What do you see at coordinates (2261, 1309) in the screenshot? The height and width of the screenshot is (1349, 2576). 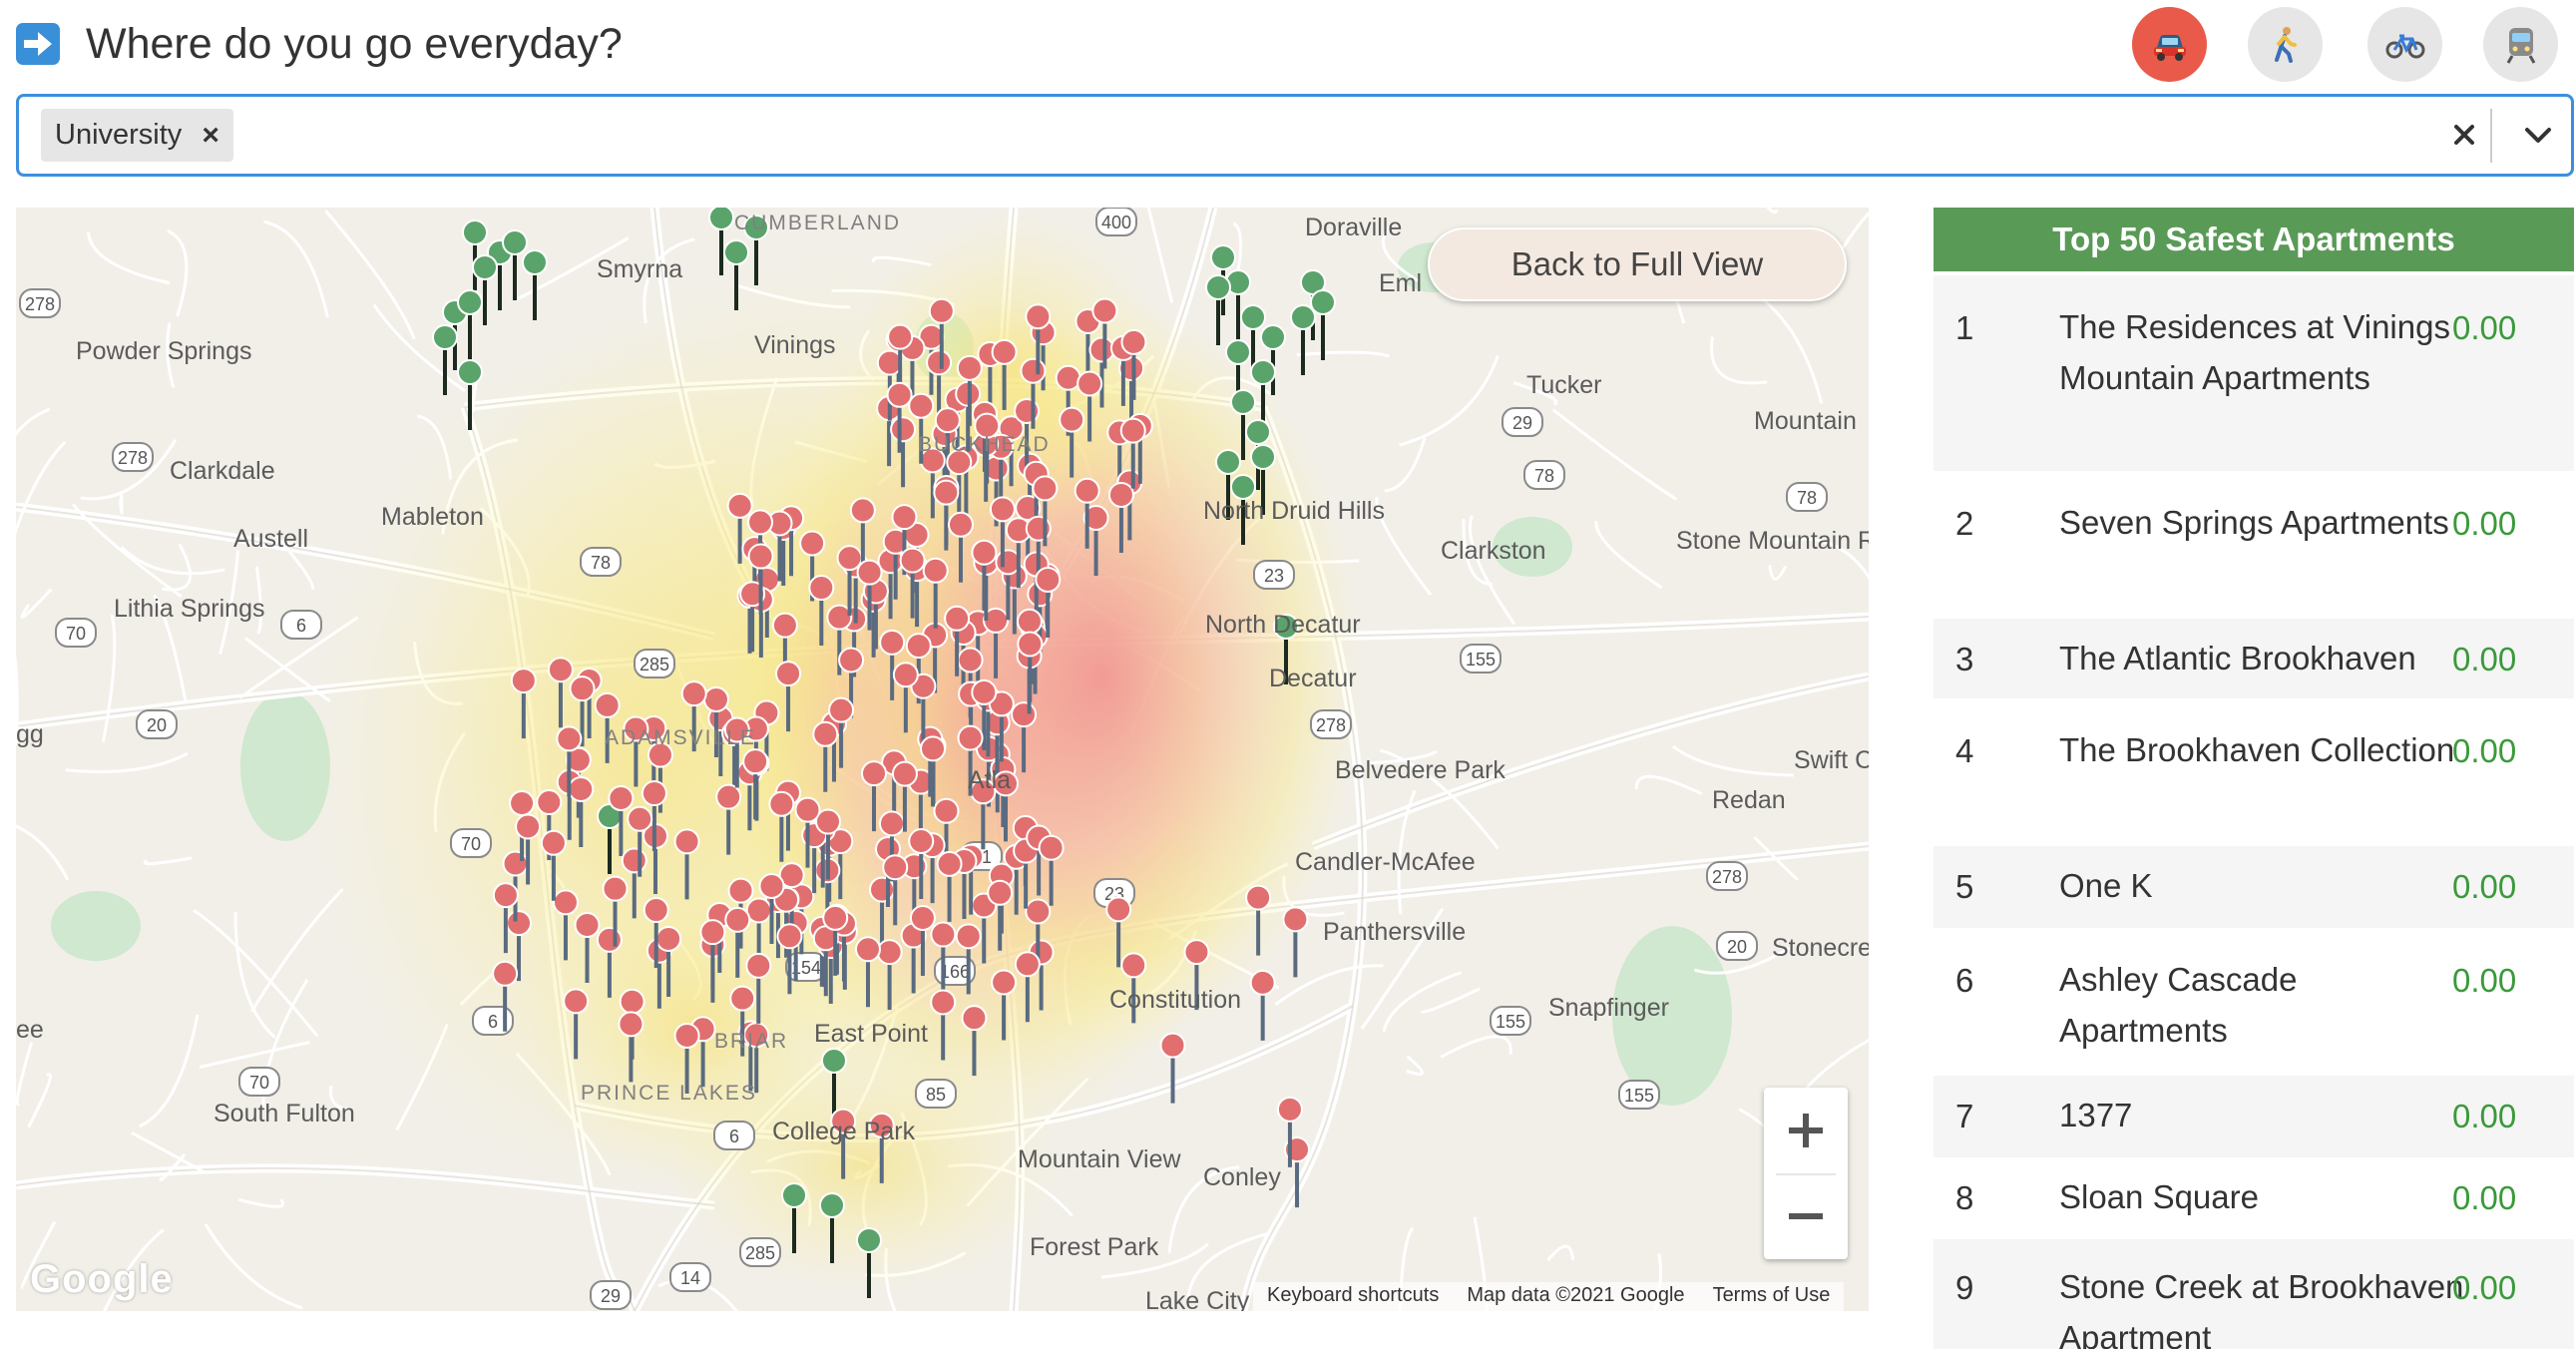 I see `apartment-name: Stone Creek at Brookhaven Apartment` at bounding box center [2261, 1309].